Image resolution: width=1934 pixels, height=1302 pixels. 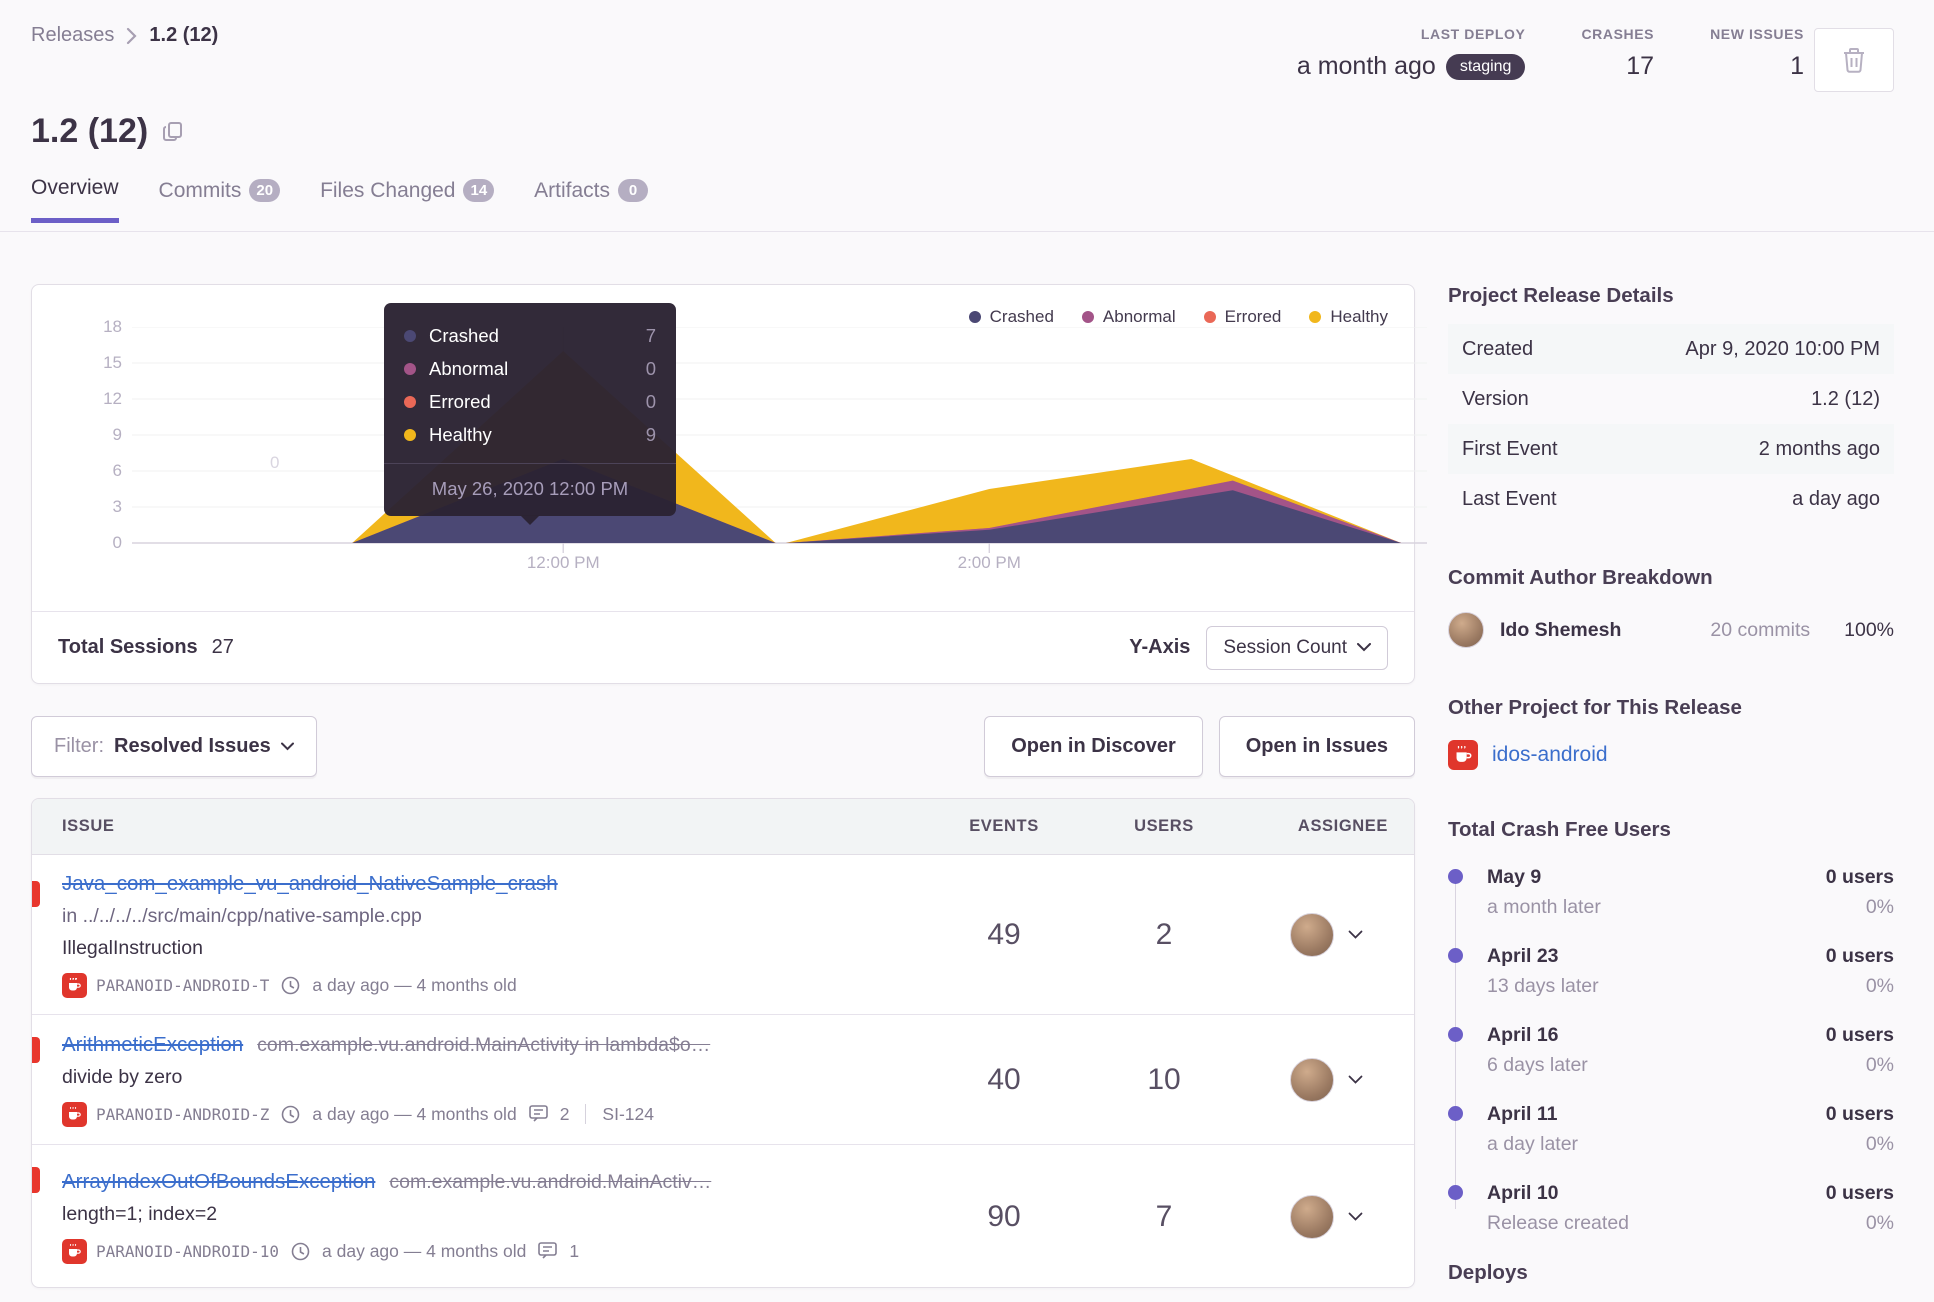 I want to click on crash-free-users-heading: Total Crash Free Users, so click(x=1559, y=829).